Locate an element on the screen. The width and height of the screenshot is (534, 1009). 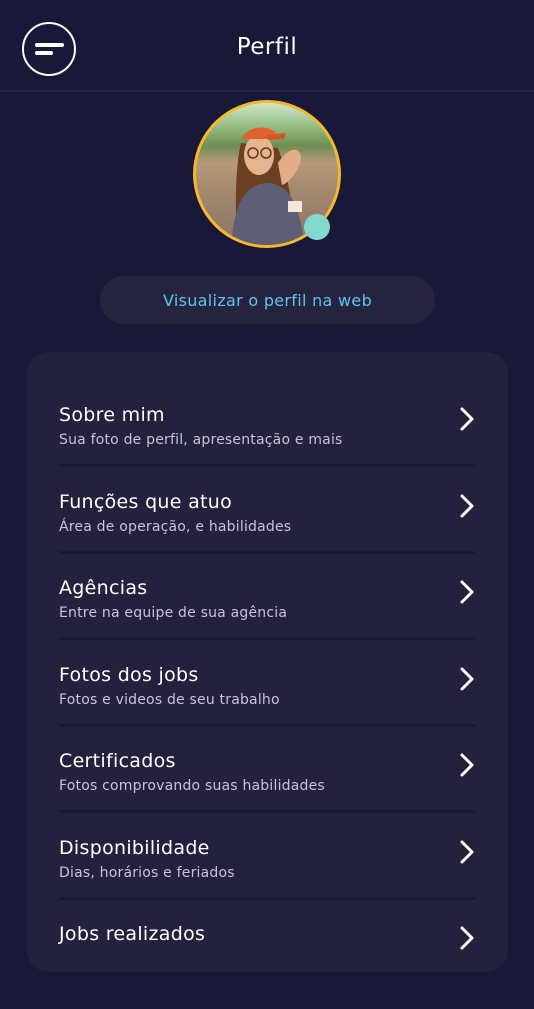
page-title: Perfil is located at coordinates (267, 47).